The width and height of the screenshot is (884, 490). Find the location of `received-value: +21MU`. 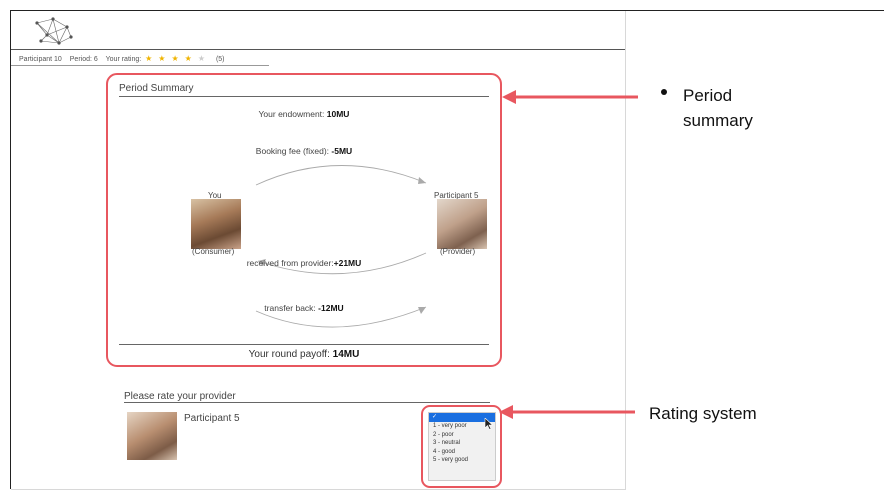

received-value: +21MU is located at coordinates (347, 263).